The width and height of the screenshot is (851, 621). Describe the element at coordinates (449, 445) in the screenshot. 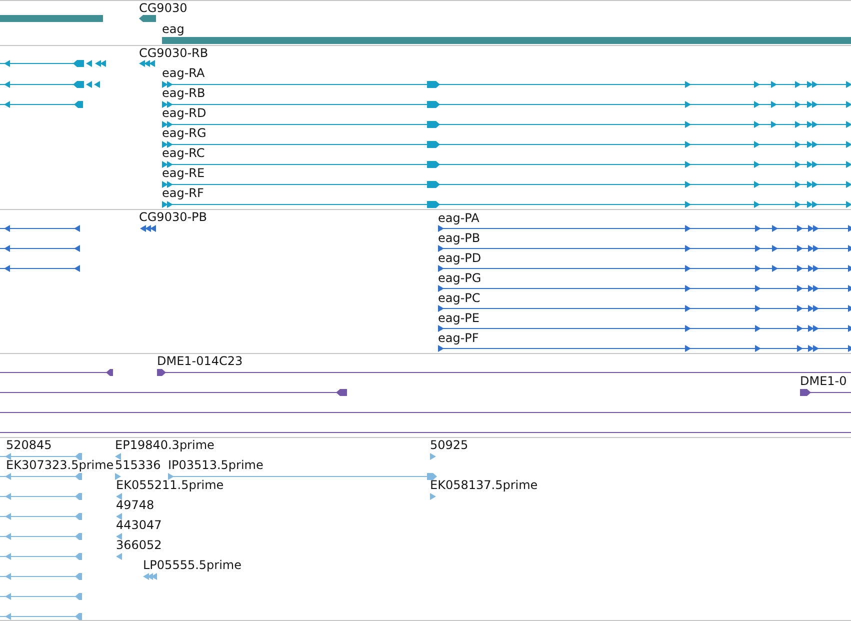

I see `est-label: 50925` at that location.